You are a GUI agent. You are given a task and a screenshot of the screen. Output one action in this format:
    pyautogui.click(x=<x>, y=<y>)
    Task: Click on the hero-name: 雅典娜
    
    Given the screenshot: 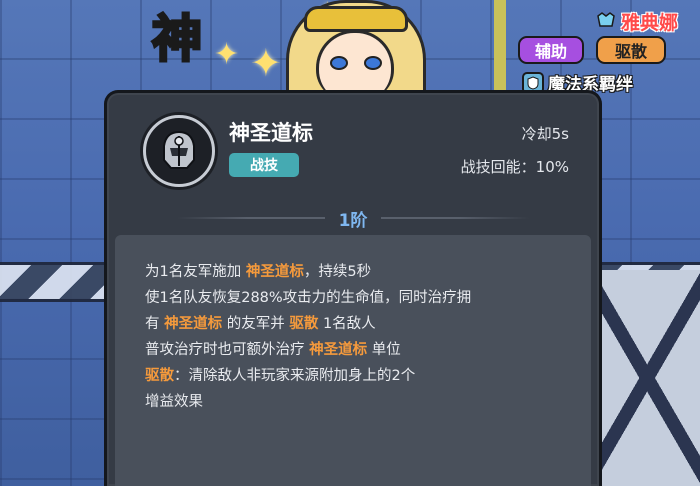 What is the action you would take?
    pyautogui.click(x=649, y=23)
    